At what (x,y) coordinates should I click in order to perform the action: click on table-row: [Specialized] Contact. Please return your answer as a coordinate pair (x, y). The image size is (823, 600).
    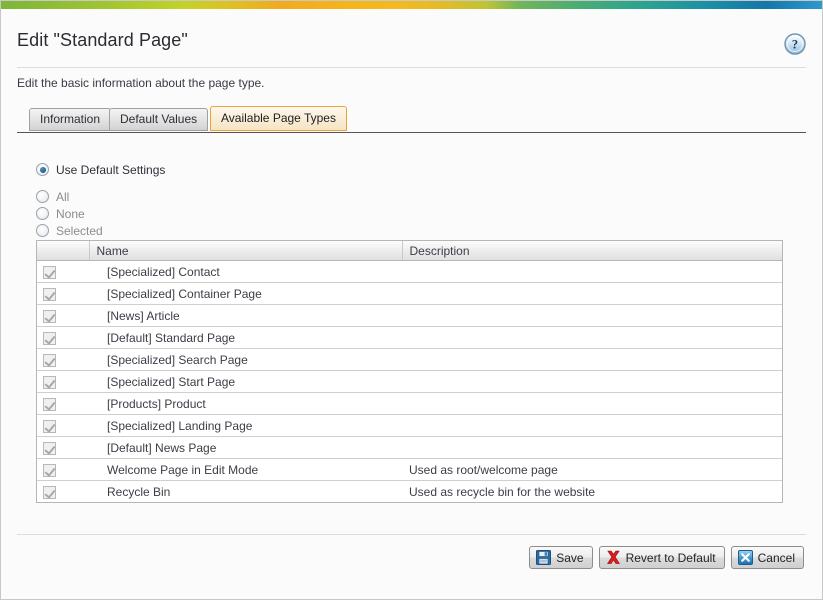
    Looking at the image, I should click on (409, 271).